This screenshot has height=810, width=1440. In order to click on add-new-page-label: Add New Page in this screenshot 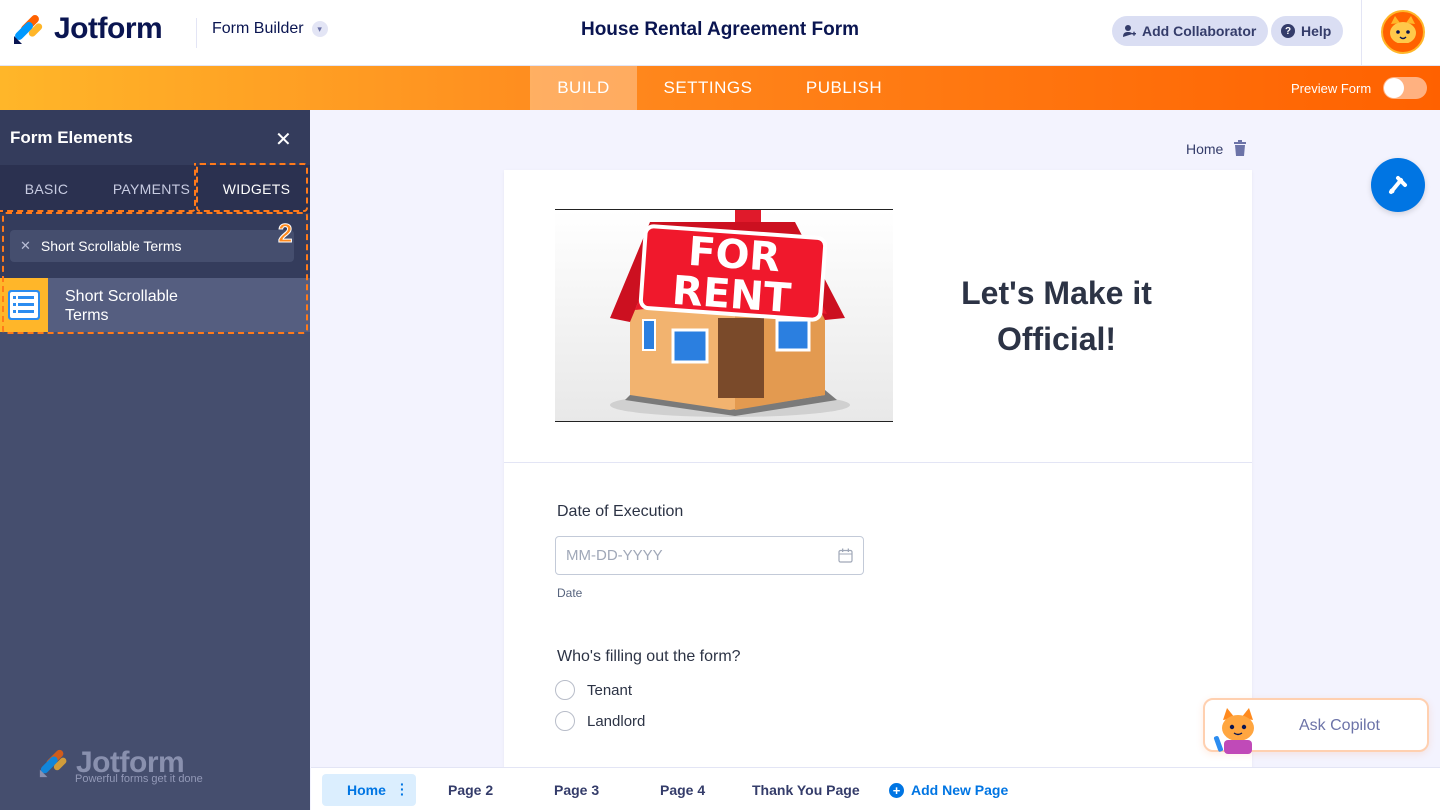, I will do `click(960, 790)`.